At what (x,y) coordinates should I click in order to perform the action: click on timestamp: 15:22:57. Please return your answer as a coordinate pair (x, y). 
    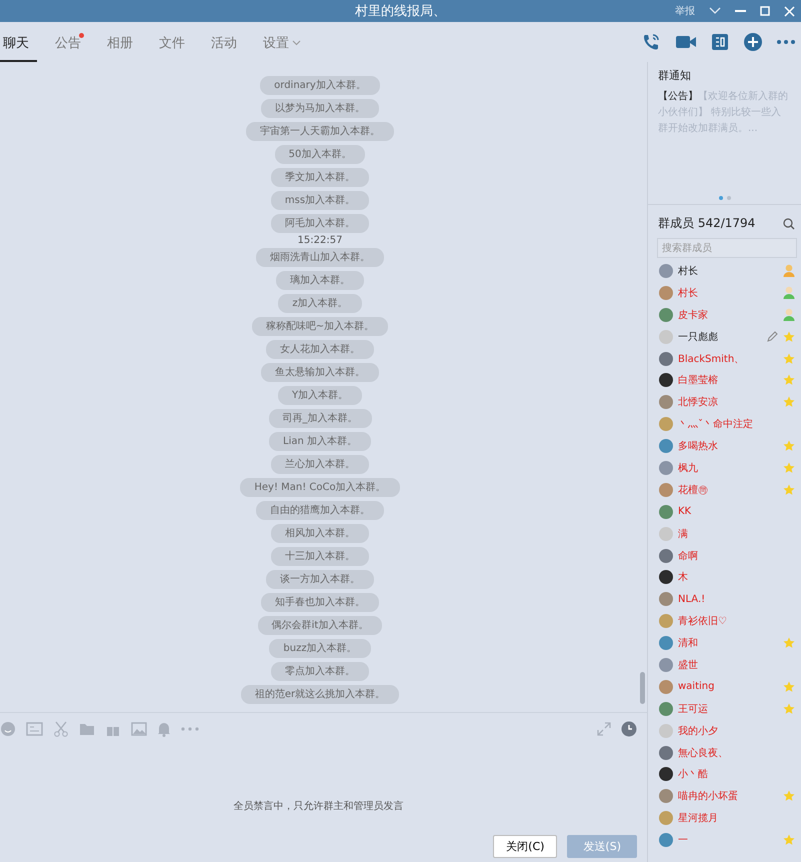
    Looking at the image, I should click on (320, 240).